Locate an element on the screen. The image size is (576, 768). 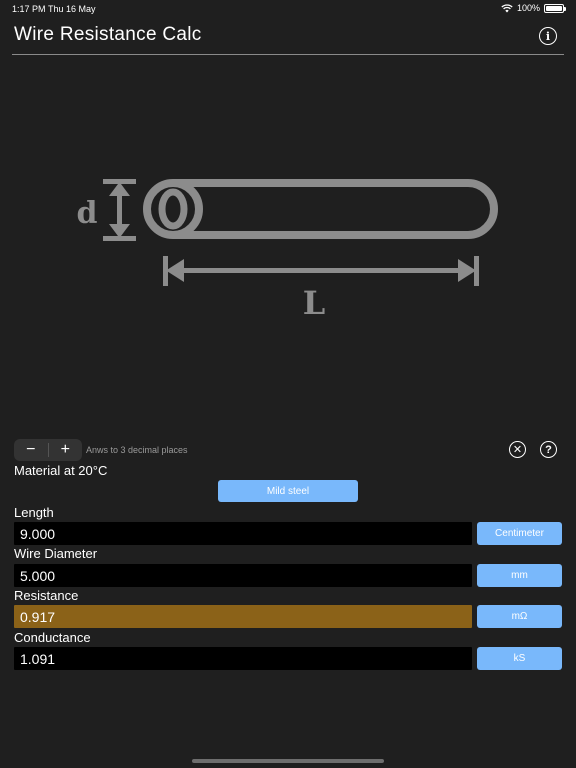
diameter-arrow-down is located at coordinates (119, 231).